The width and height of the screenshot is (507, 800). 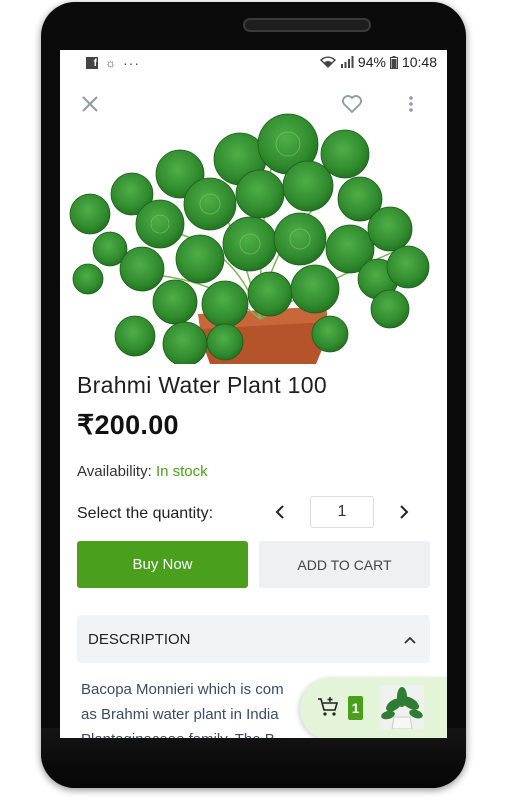 What do you see at coordinates (92, 63) in the screenshot?
I see `facebook-icon: f` at bounding box center [92, 63].